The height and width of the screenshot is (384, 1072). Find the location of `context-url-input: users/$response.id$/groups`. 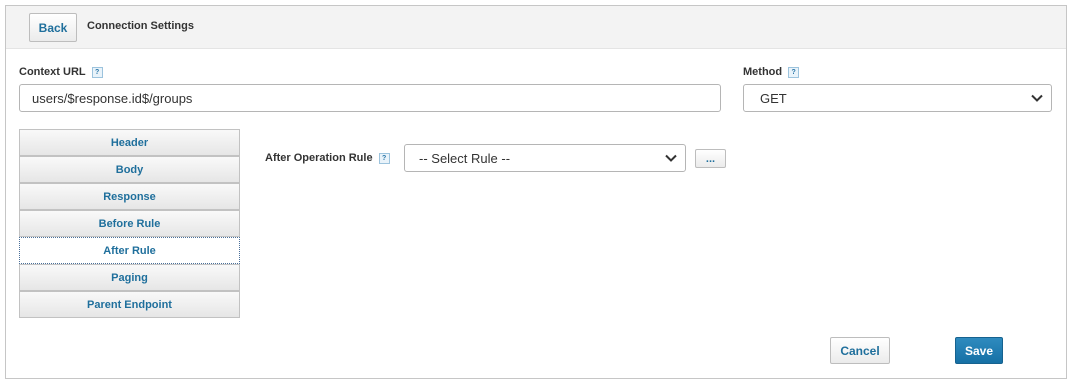

context-url-input: users/$response.id$/groups is located at coordinates (370, 98).